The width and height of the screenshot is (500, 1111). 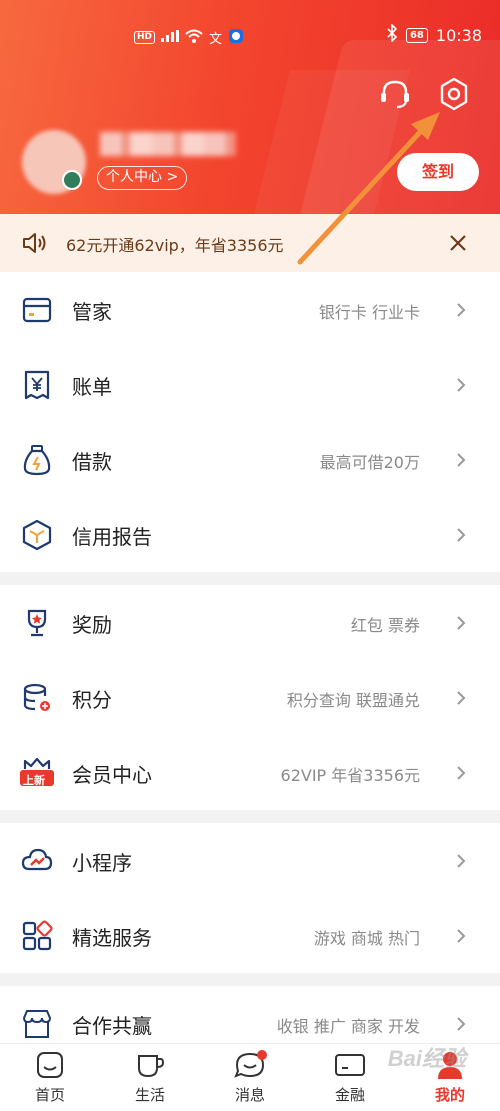 I want to click on vip-notice-bar: 62元开通62vip，年省3356元, so click(x=250, y=243).